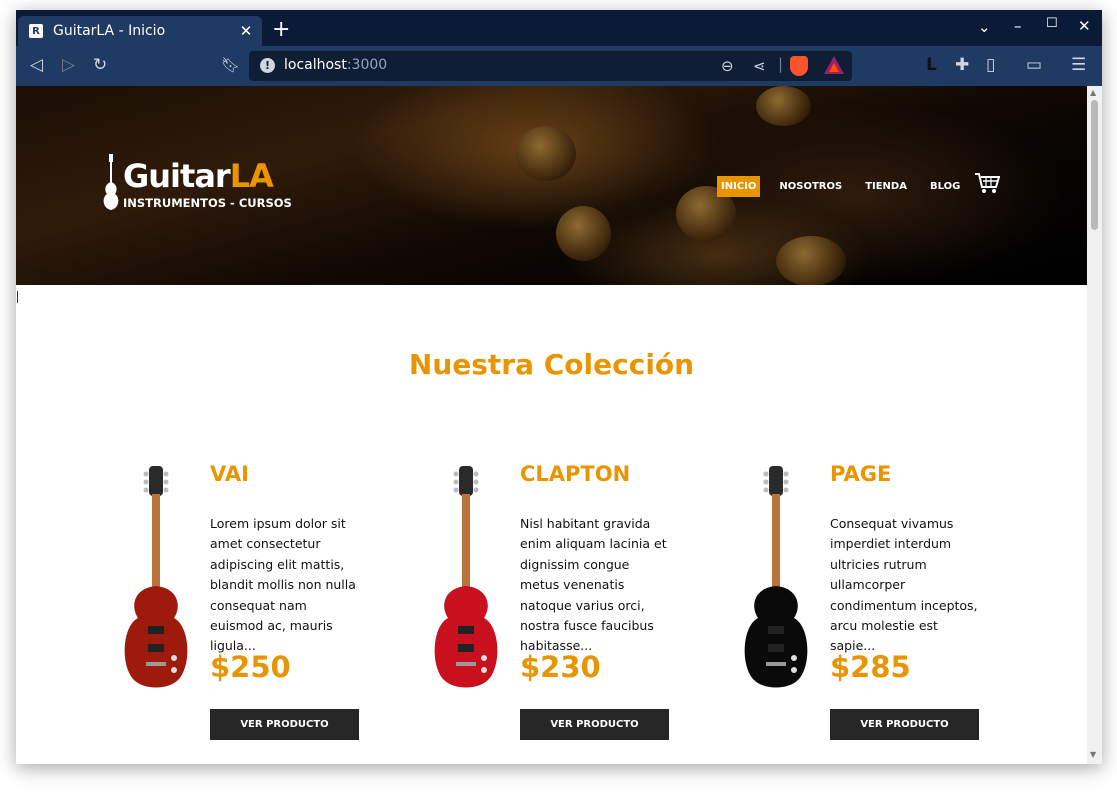  What do you see at coordinates (198, 176) in the screenshot?
I see `logo-wordmark: GuitarLA` at bounding box center [198, 176].